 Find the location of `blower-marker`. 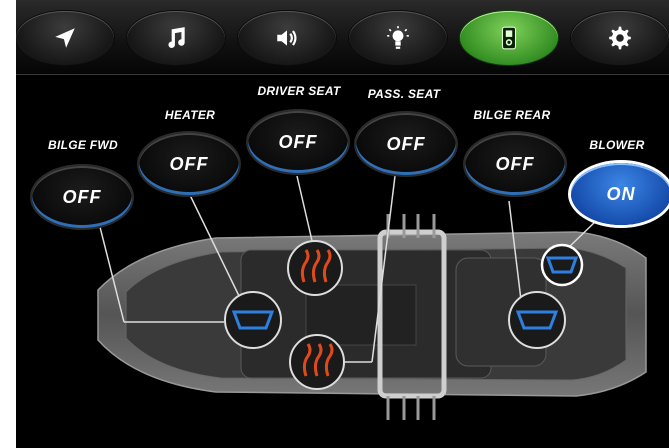

blower-marker is located at coordinates (562, 265).